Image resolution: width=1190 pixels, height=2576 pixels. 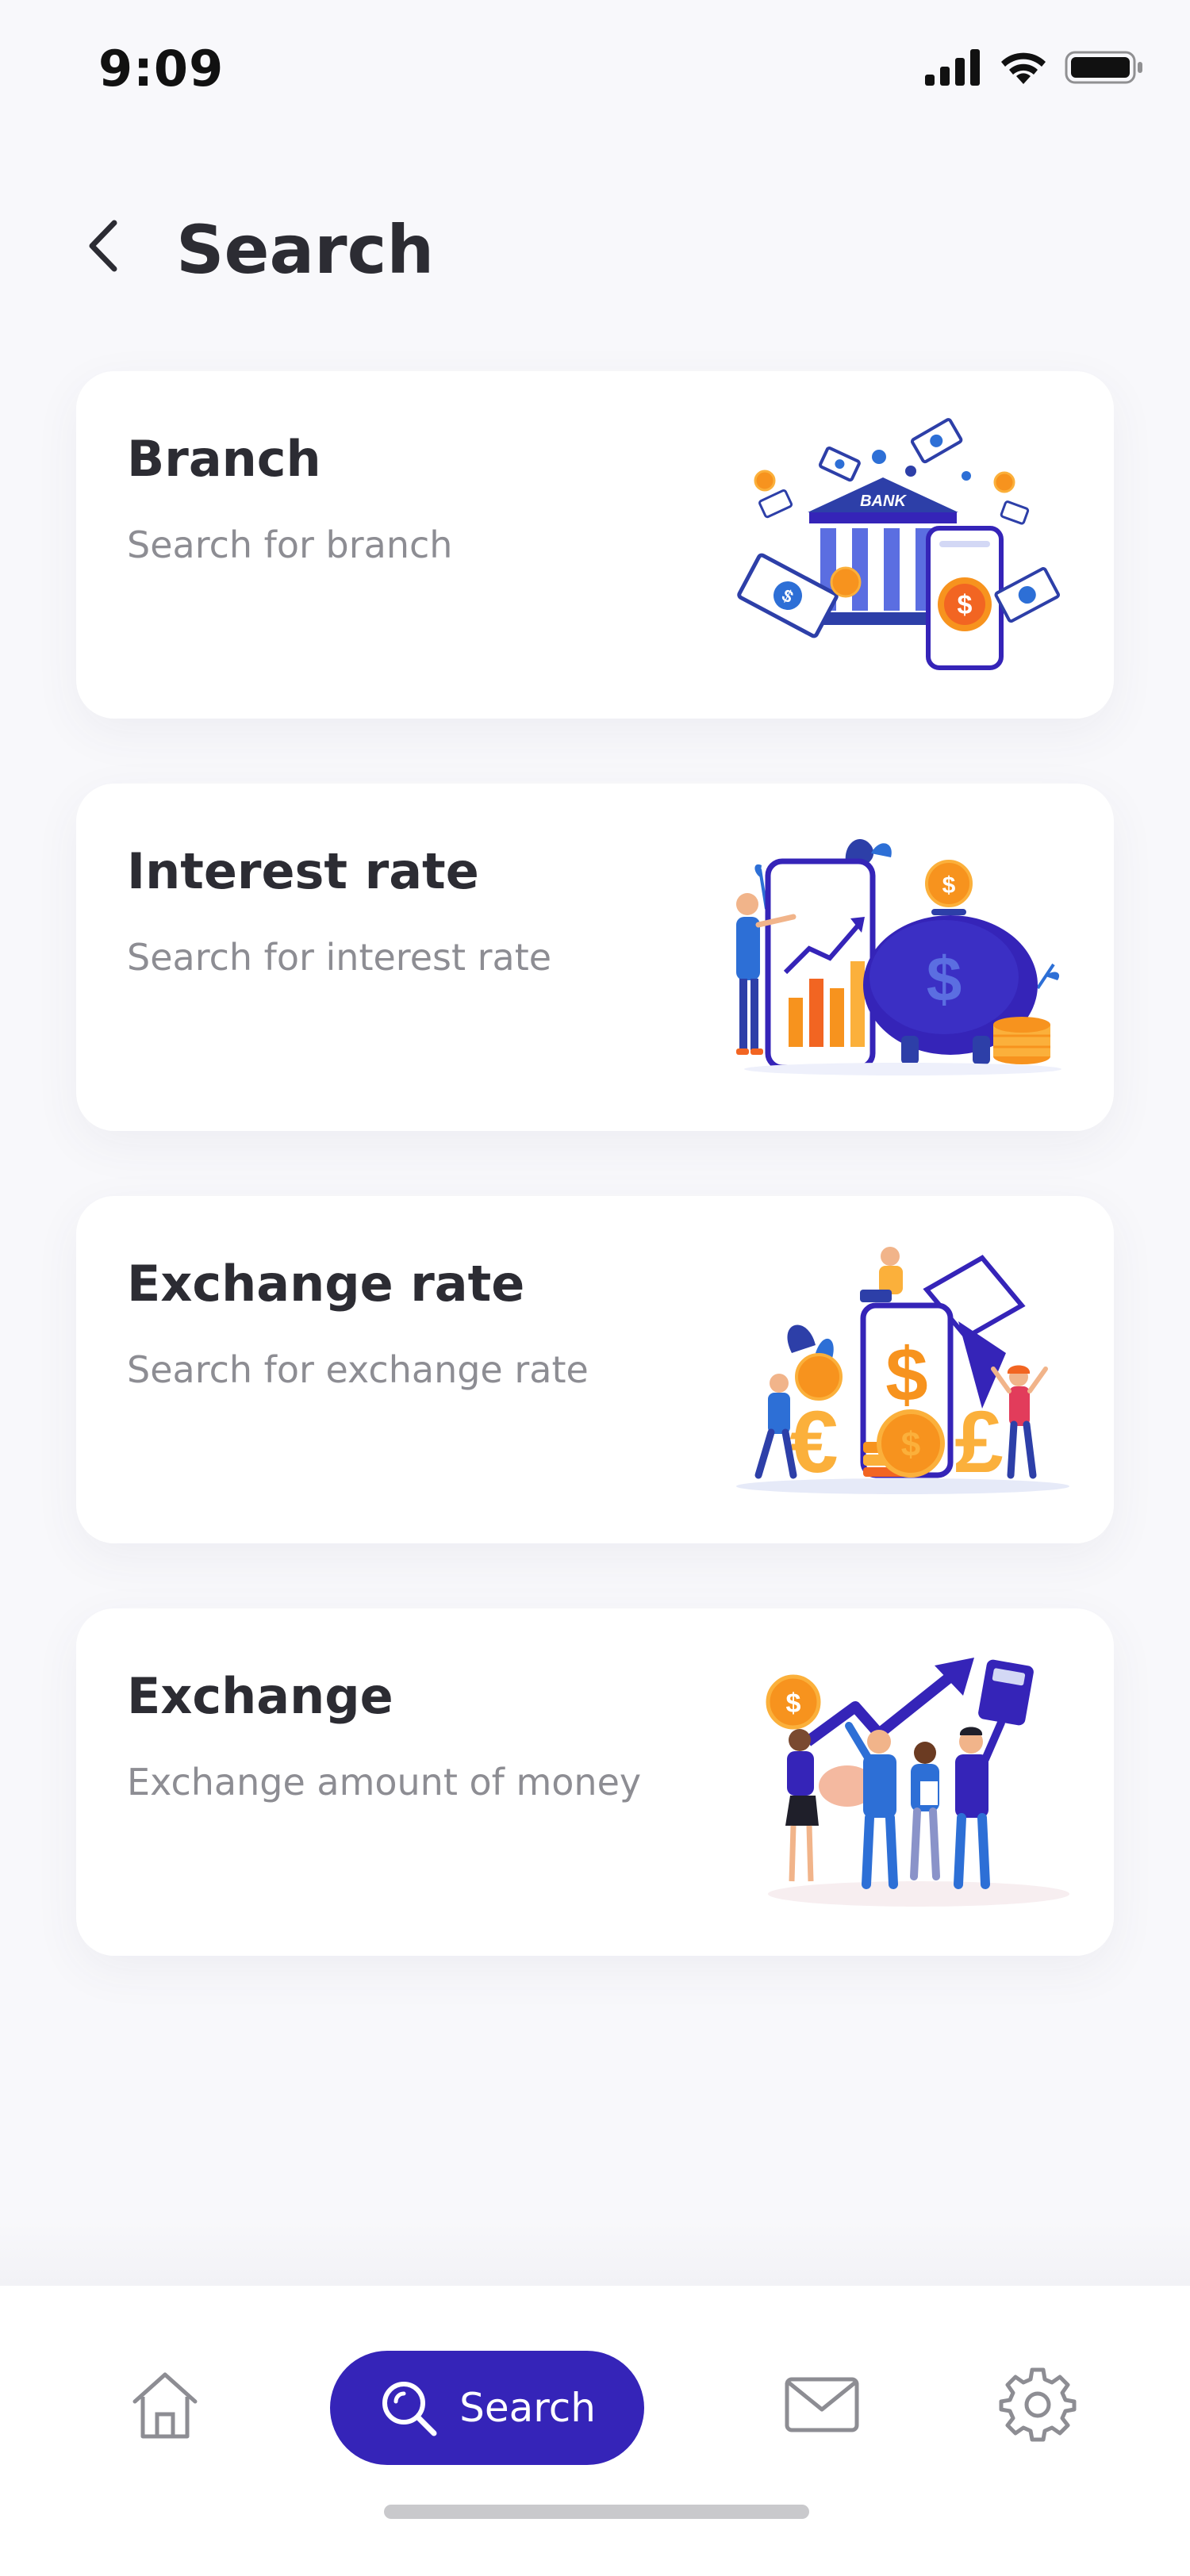 What do you see at coordinates (1023, 68) in the screenshot?
I see `wifi-icon` at bounding box center [1023, 68].